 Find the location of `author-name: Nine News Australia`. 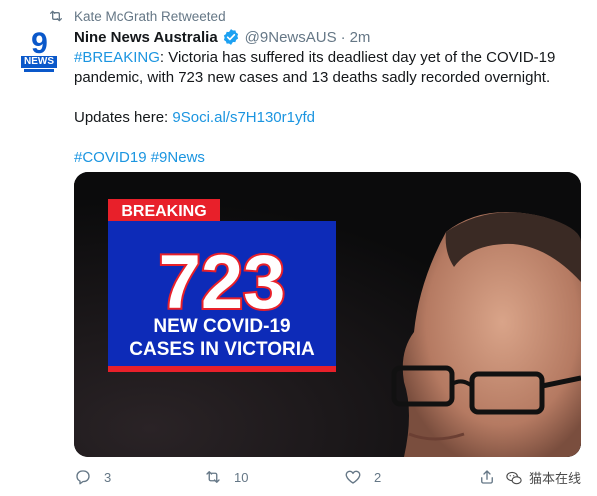

author-name: Nine News Australia is located at coordinates (146, 37).